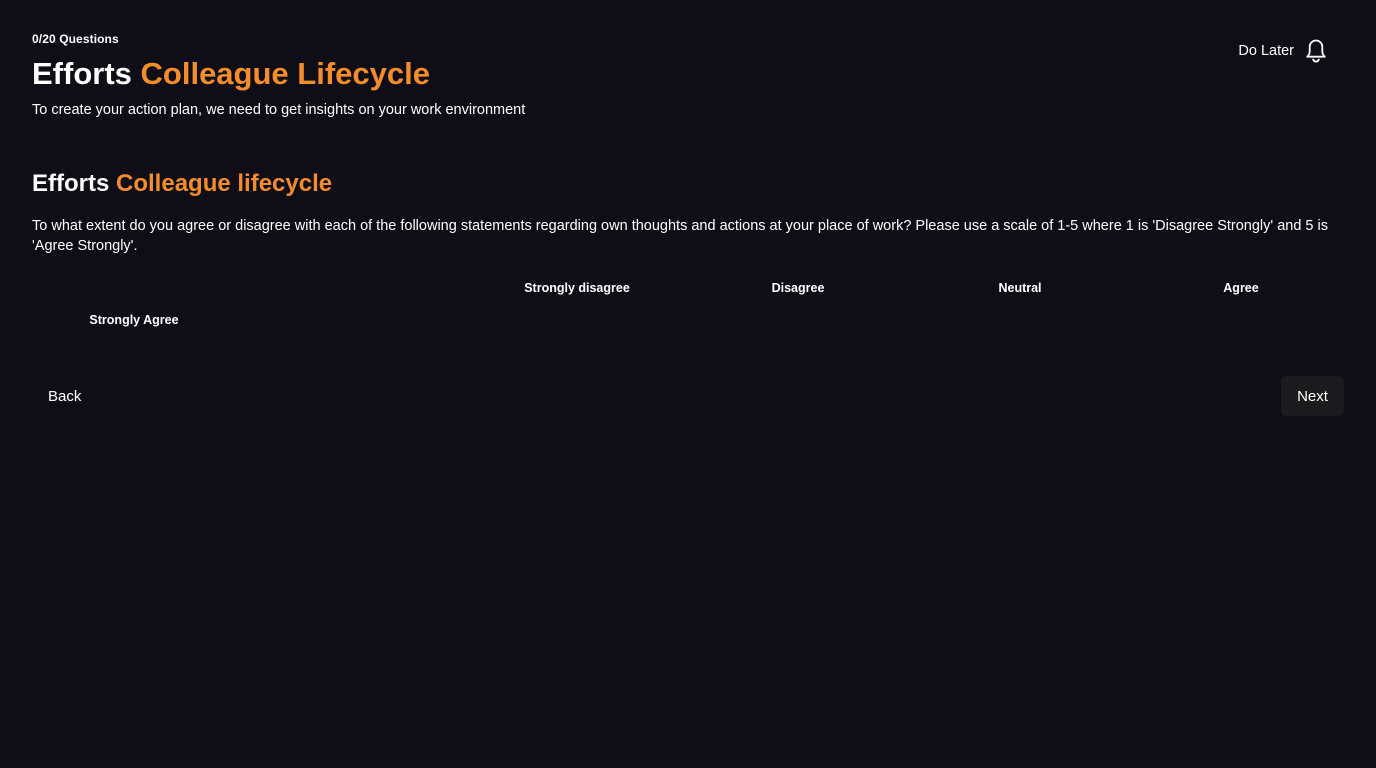 The width and height of the screenshot is (1376, 768). I want to click on page-title: Efforts Colleague Lifecycle, so click(231, 74).